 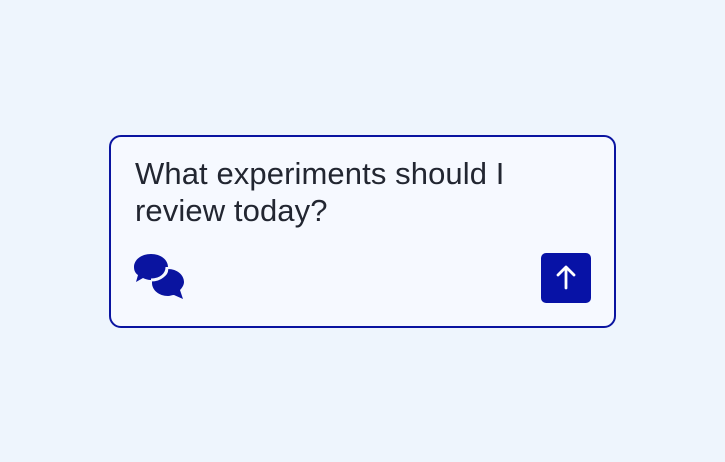 I want to click on chat-bubbles-icon, so click(x=160, y=279).